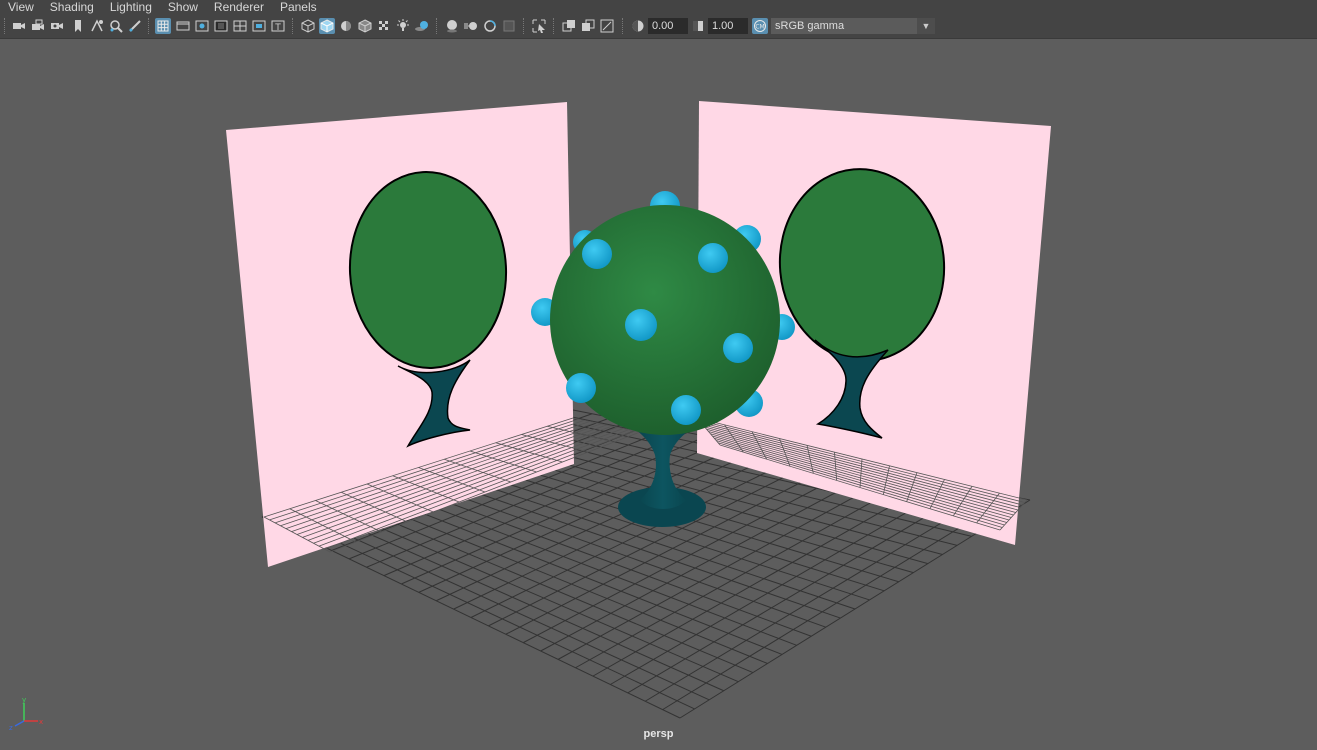  I want to click on svg-text: CM, so click(759, 27).